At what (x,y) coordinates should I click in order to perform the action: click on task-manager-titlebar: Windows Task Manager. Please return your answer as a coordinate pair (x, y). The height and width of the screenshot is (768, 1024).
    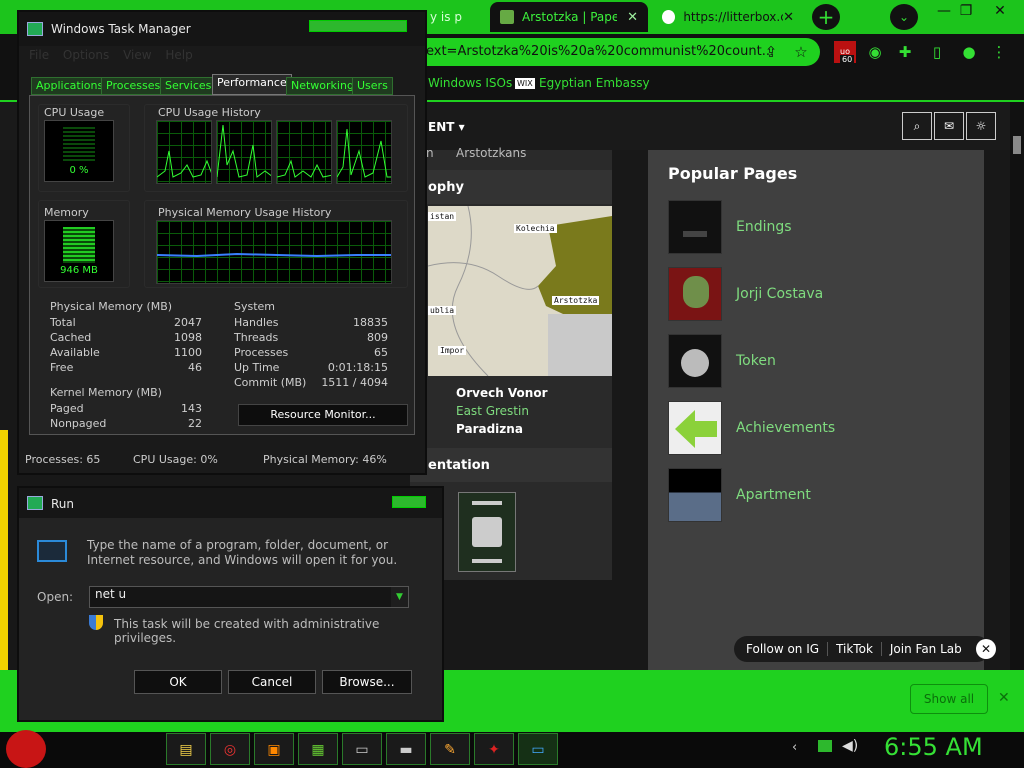
    Looking at the image, I should click on (222, 29).